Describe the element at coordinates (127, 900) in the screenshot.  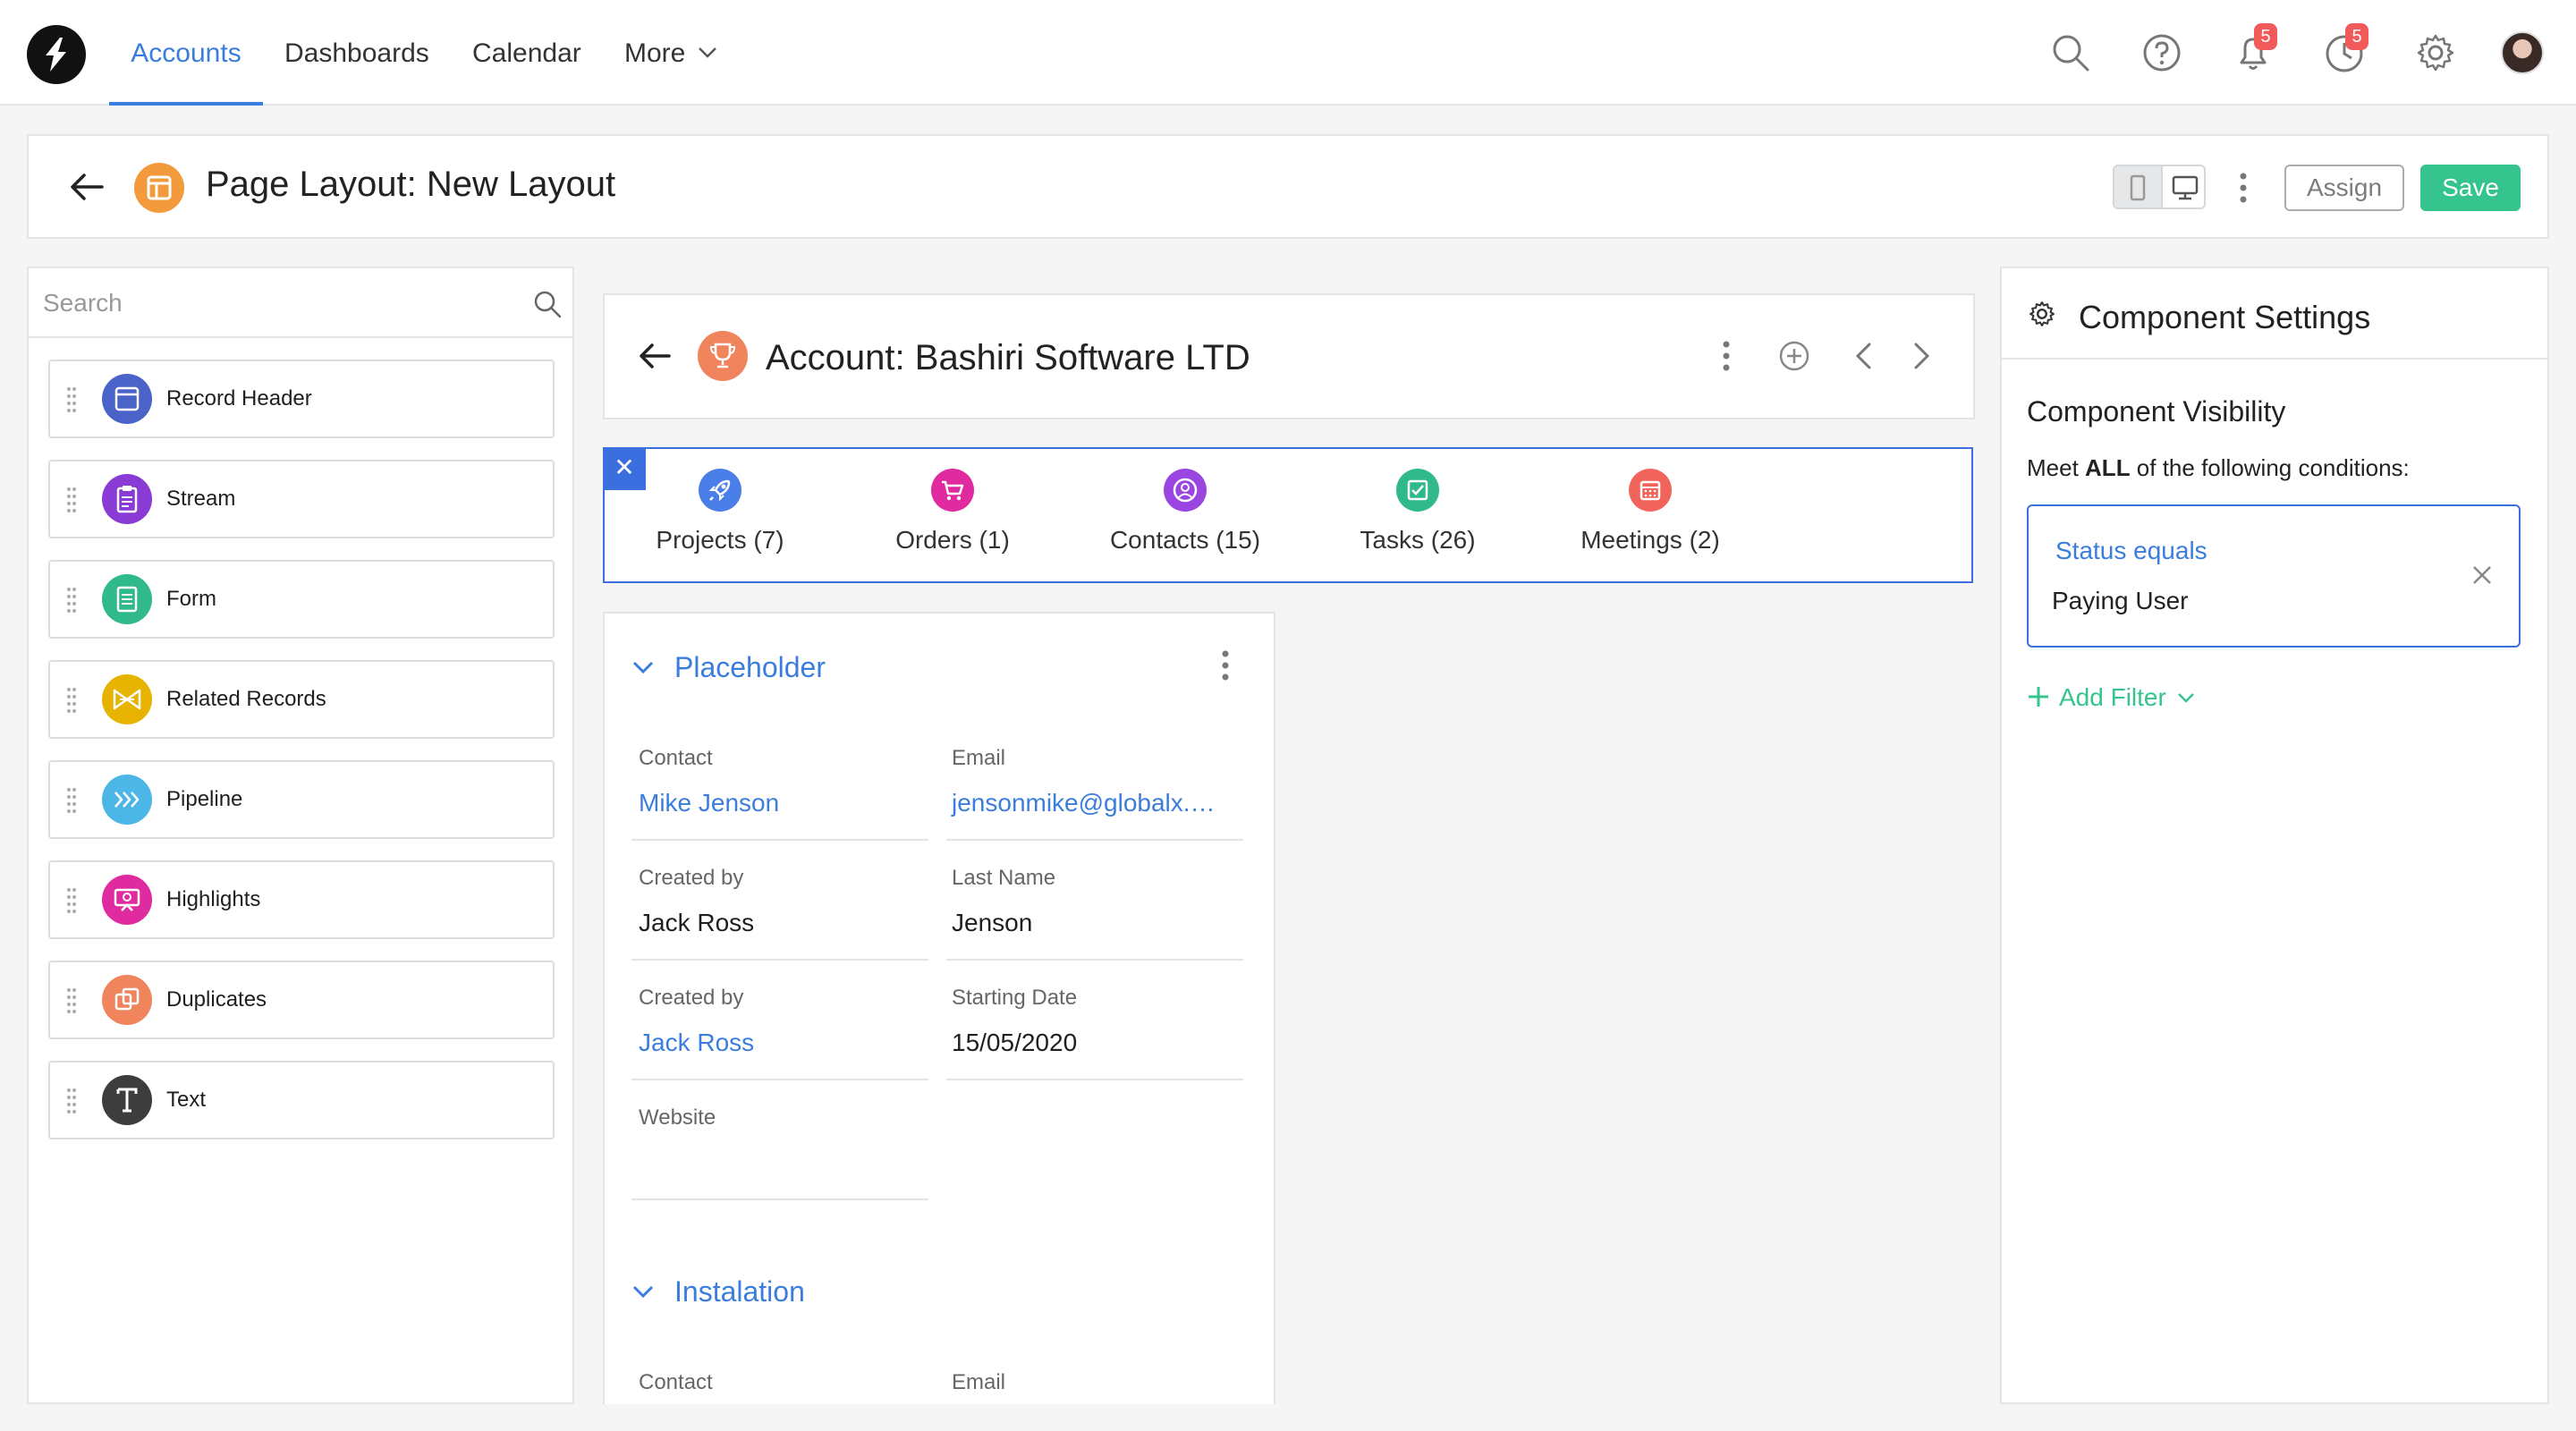
I see `presentation-icon` at that location.